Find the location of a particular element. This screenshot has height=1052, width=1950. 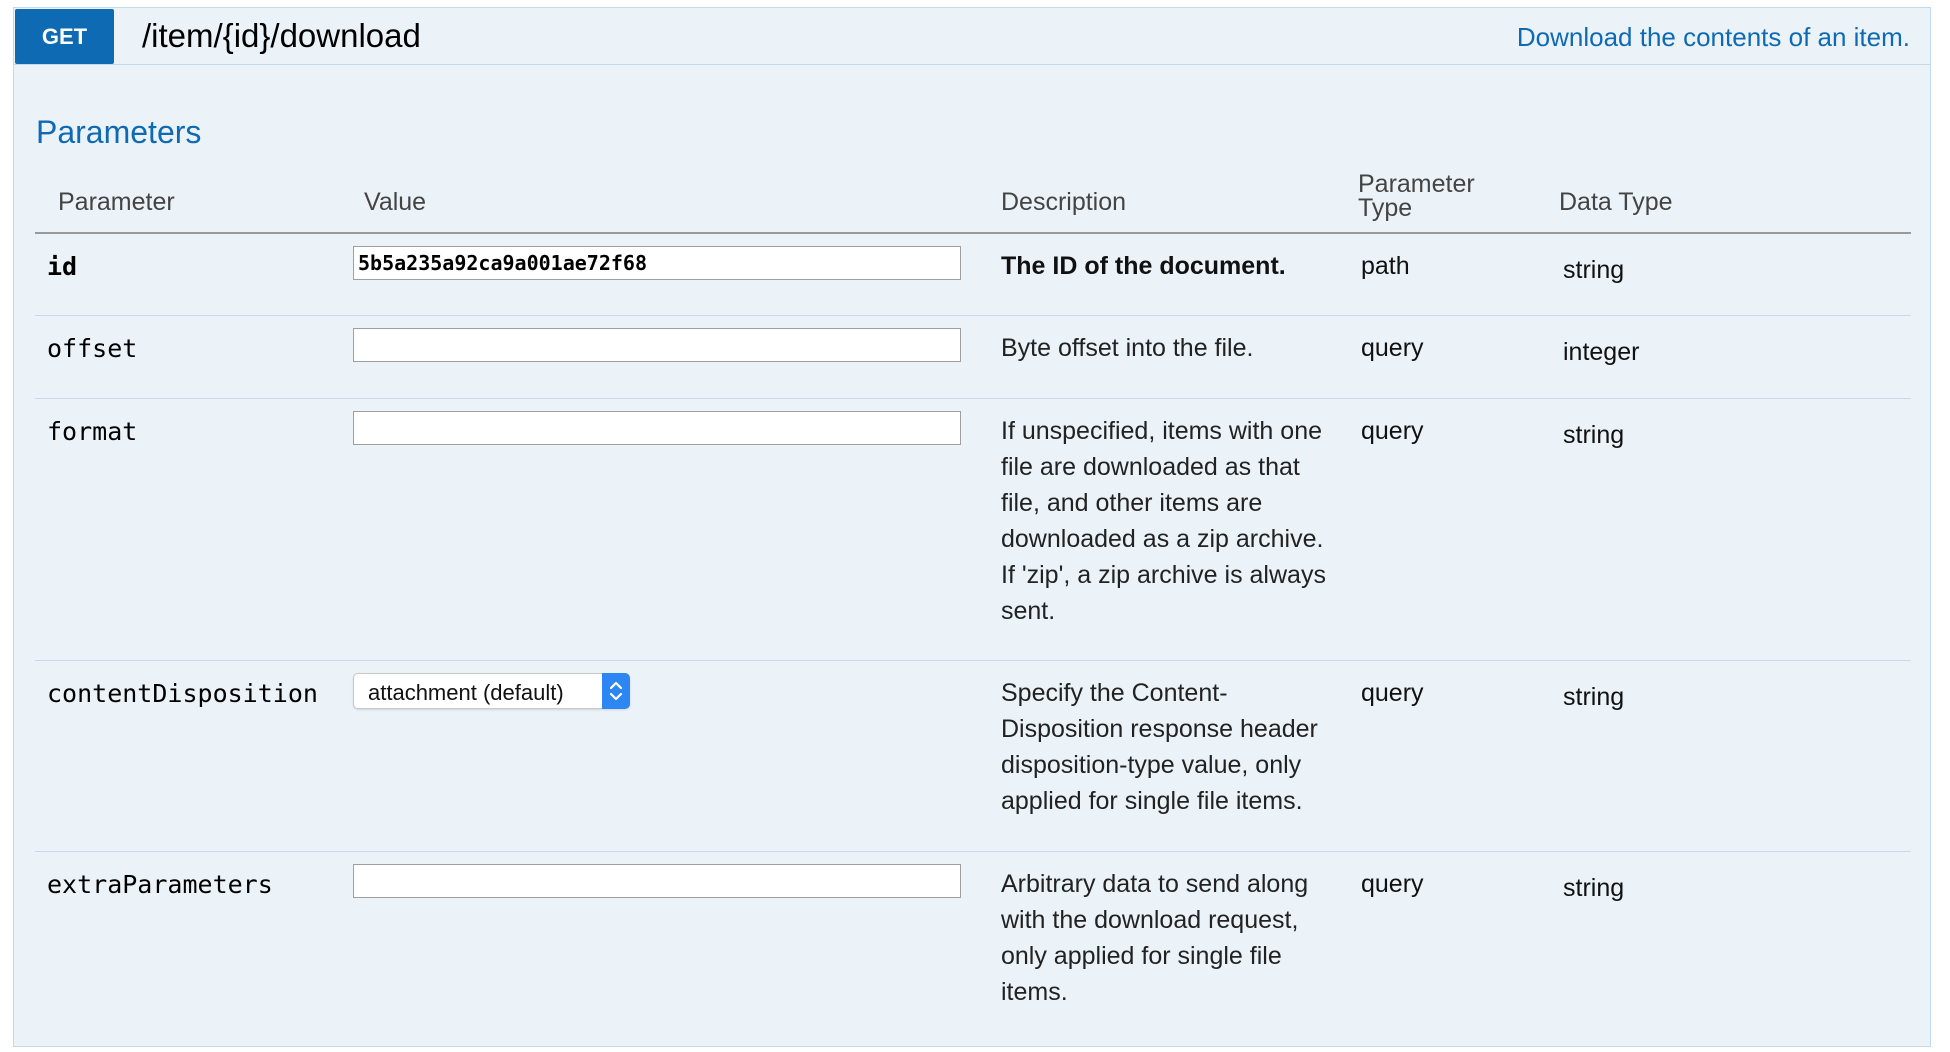

header-value: Value is located at coordinates (395, 202).